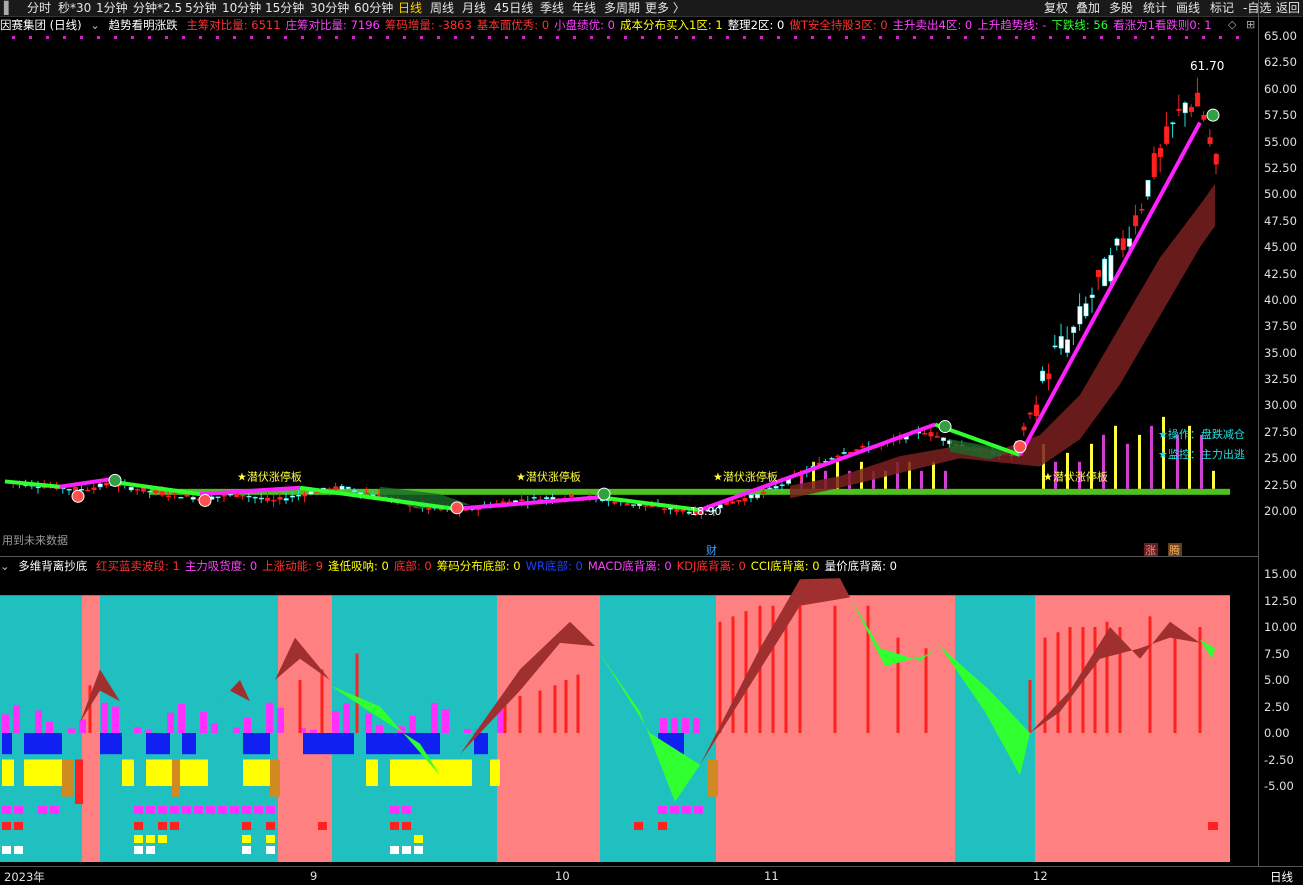 This screenshot has height=885, width=1303. I want to click on time-tick-label: 11, so click(771, 876).